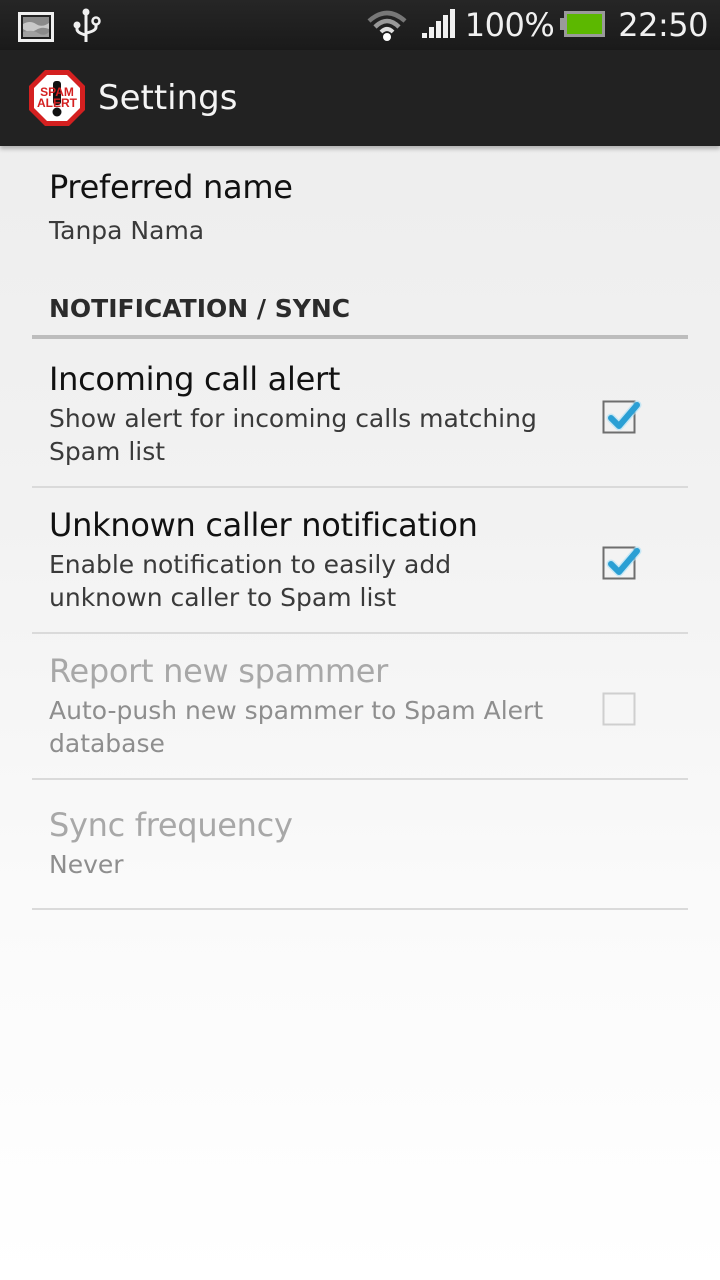  What do you see at coordinates (87, 29) in the screenshot?
I see `usb-icon` at bounding box center [87, 29].